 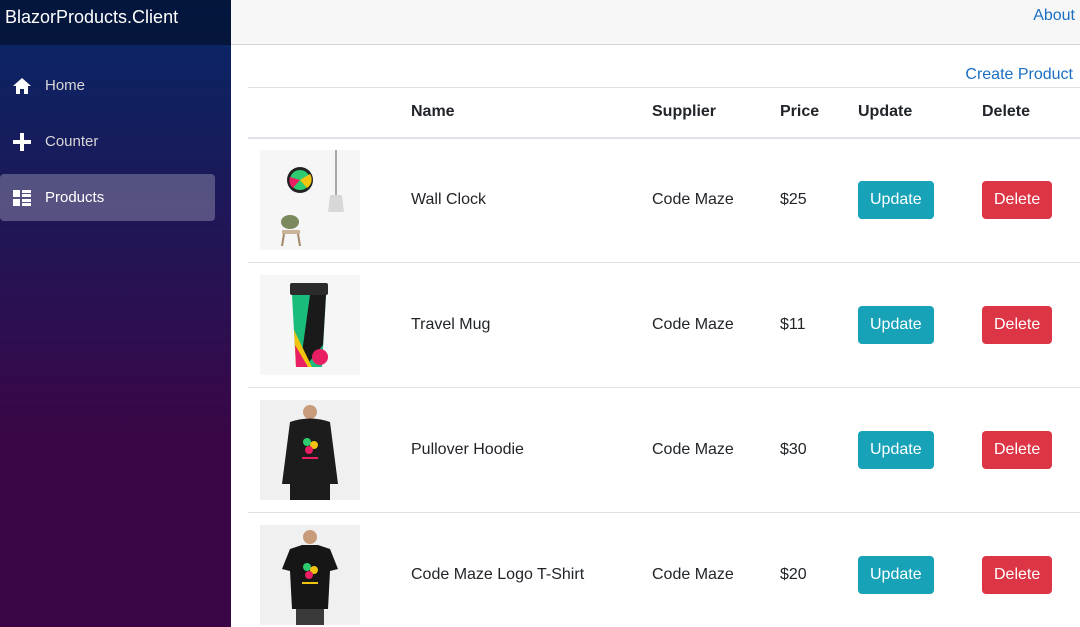 What do you see at coordinates (65, 85) in the screenshot?
I see `sidebar-item-label: Home` at bounding box center [65, 85].